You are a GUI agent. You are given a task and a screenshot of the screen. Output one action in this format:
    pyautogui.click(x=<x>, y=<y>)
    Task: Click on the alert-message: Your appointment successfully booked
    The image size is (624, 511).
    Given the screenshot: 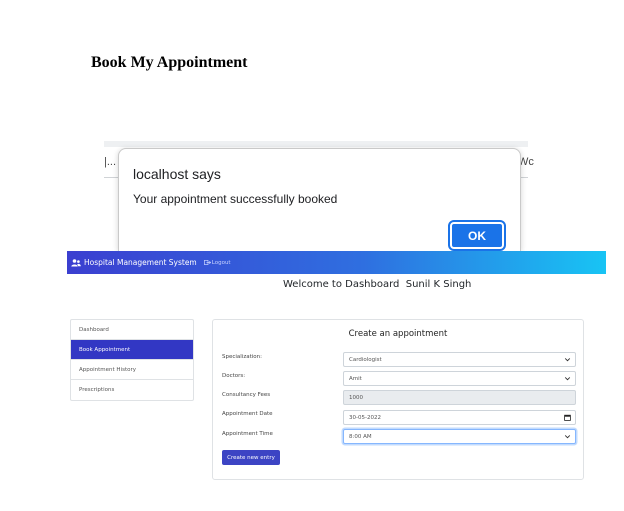 What is the action you would take?
    pyautogui.click(x=235, y=199)
    